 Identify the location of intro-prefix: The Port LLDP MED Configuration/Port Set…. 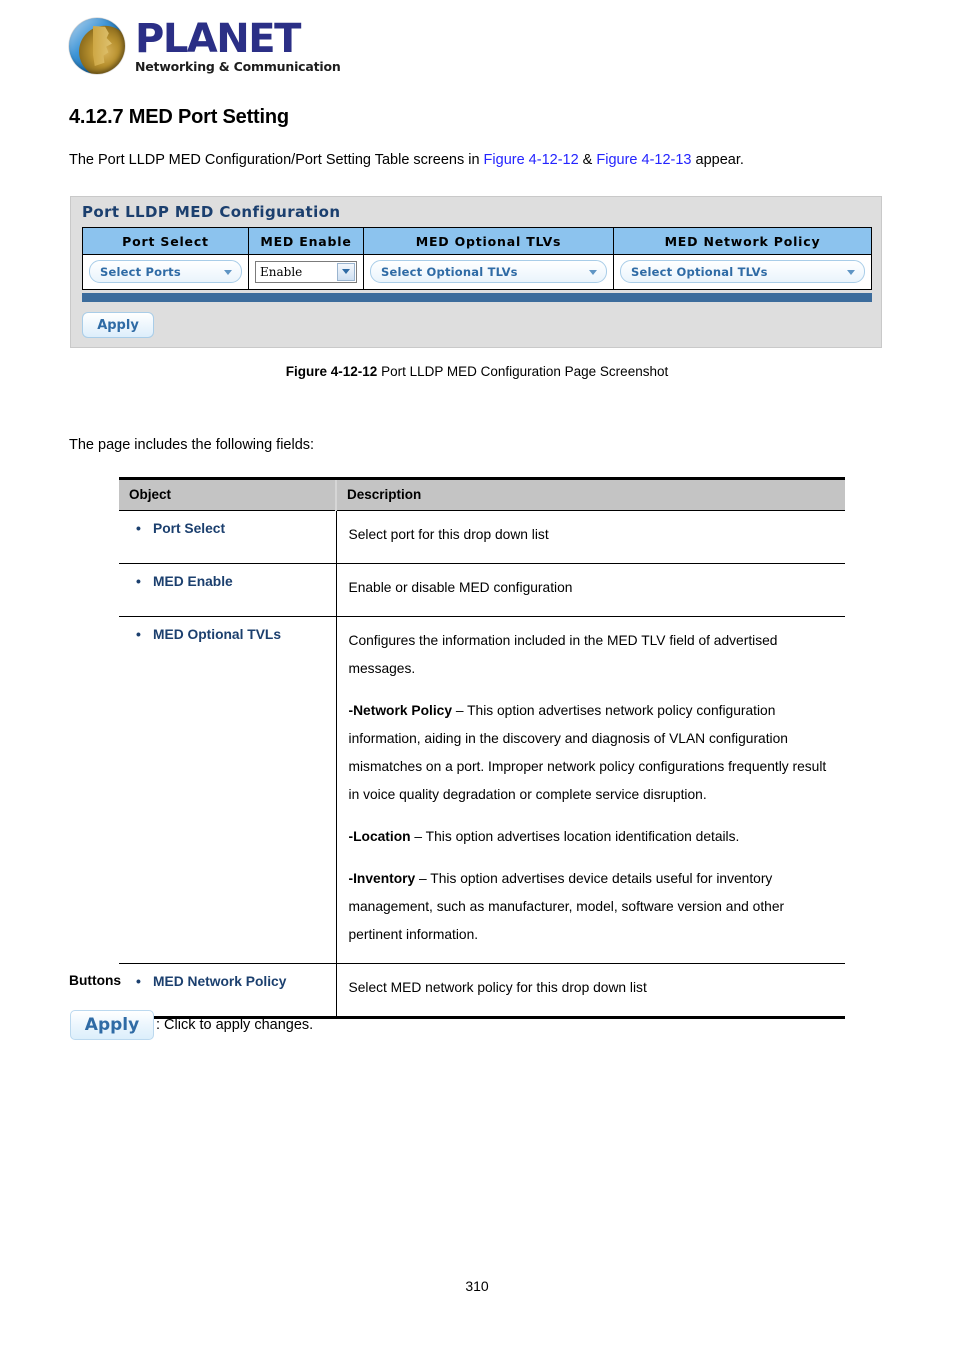
(276, 160).